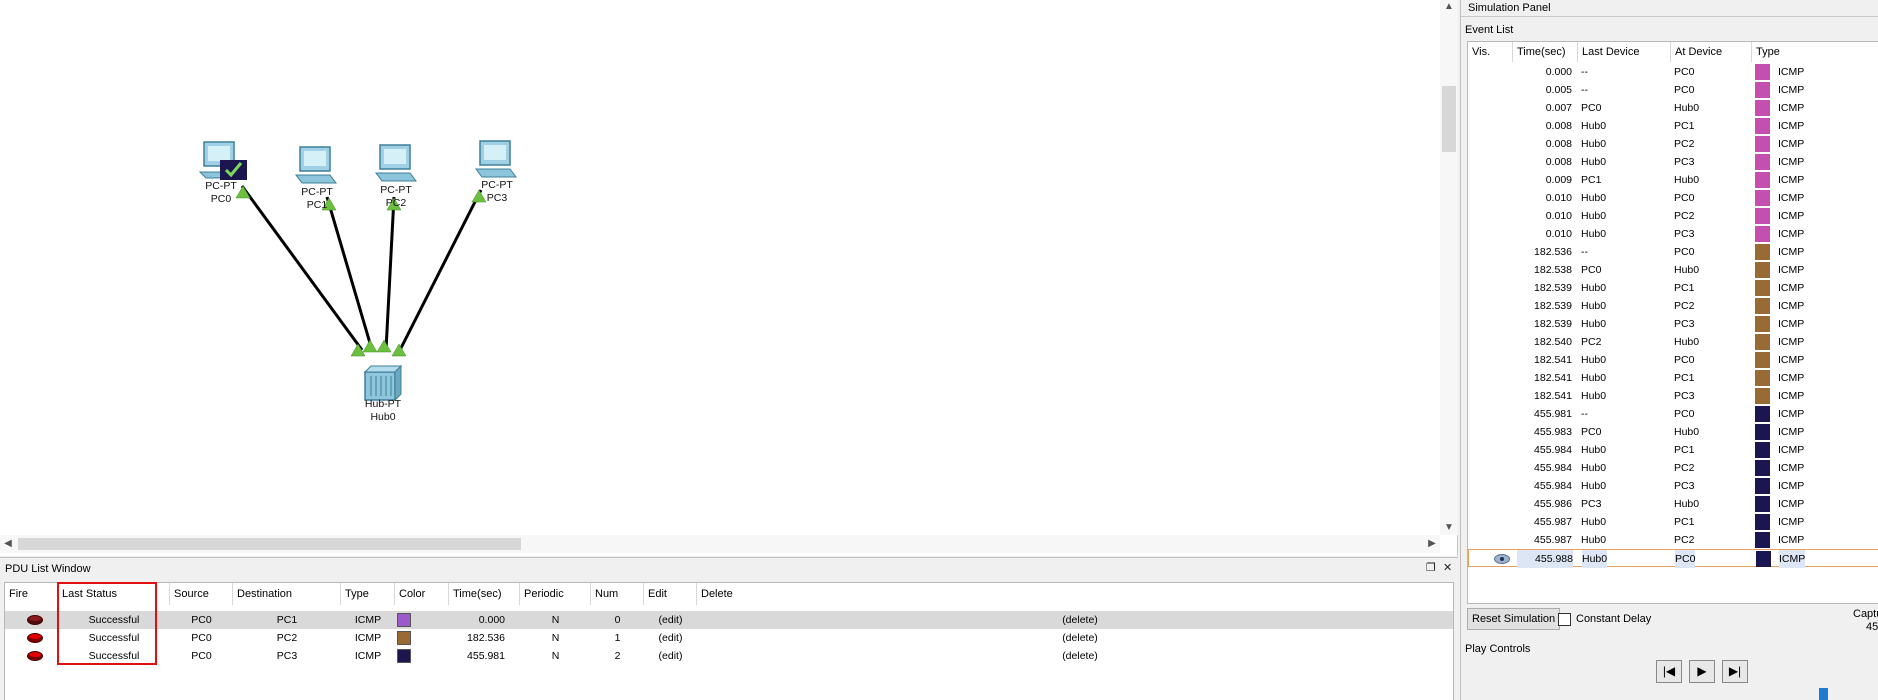 This screenshot has height=700, width=1878. Describe the element at coordinates (422, 594) in the screenshot. I see `col-color: Color` at that location.